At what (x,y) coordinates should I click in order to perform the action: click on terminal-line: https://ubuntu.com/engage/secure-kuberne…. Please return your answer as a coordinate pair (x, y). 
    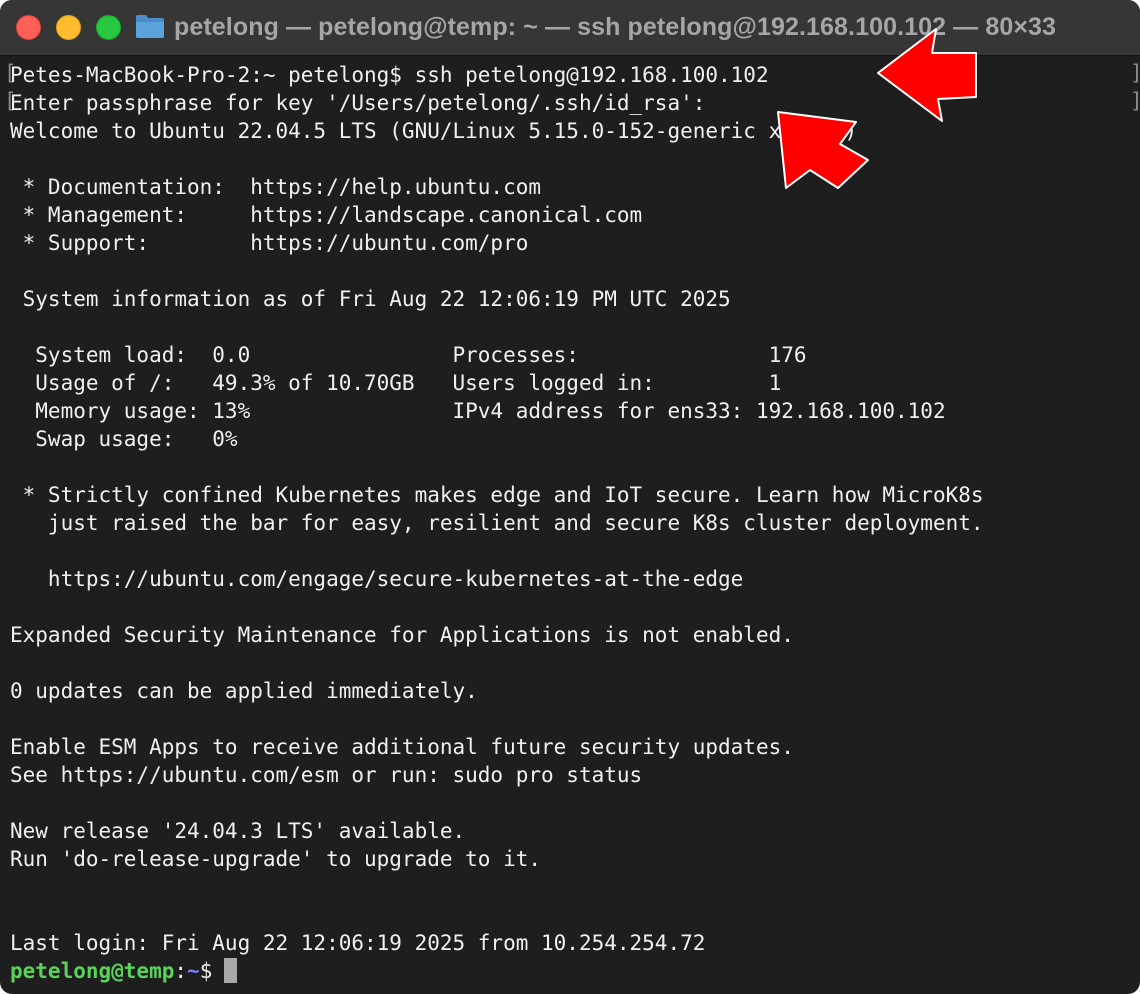
    Looking at the image, I should click on (377, 579).